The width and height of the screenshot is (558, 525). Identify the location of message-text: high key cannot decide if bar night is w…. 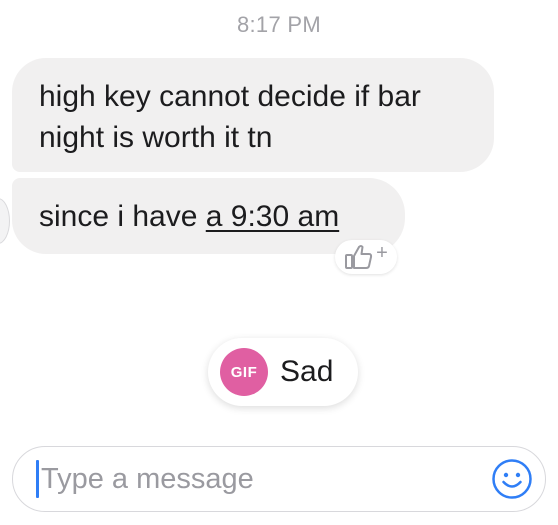
(230, 117).